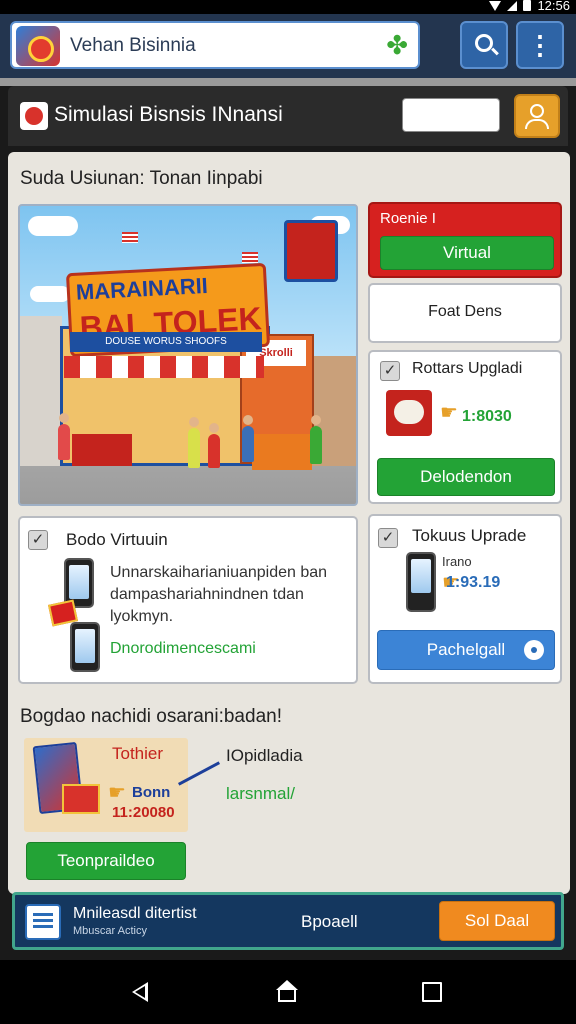 This screenshot has height=1024, width=576. Describe the element at coordinates (397, 45) in the screenshot. I see `clover-icon: ✤` at that location.